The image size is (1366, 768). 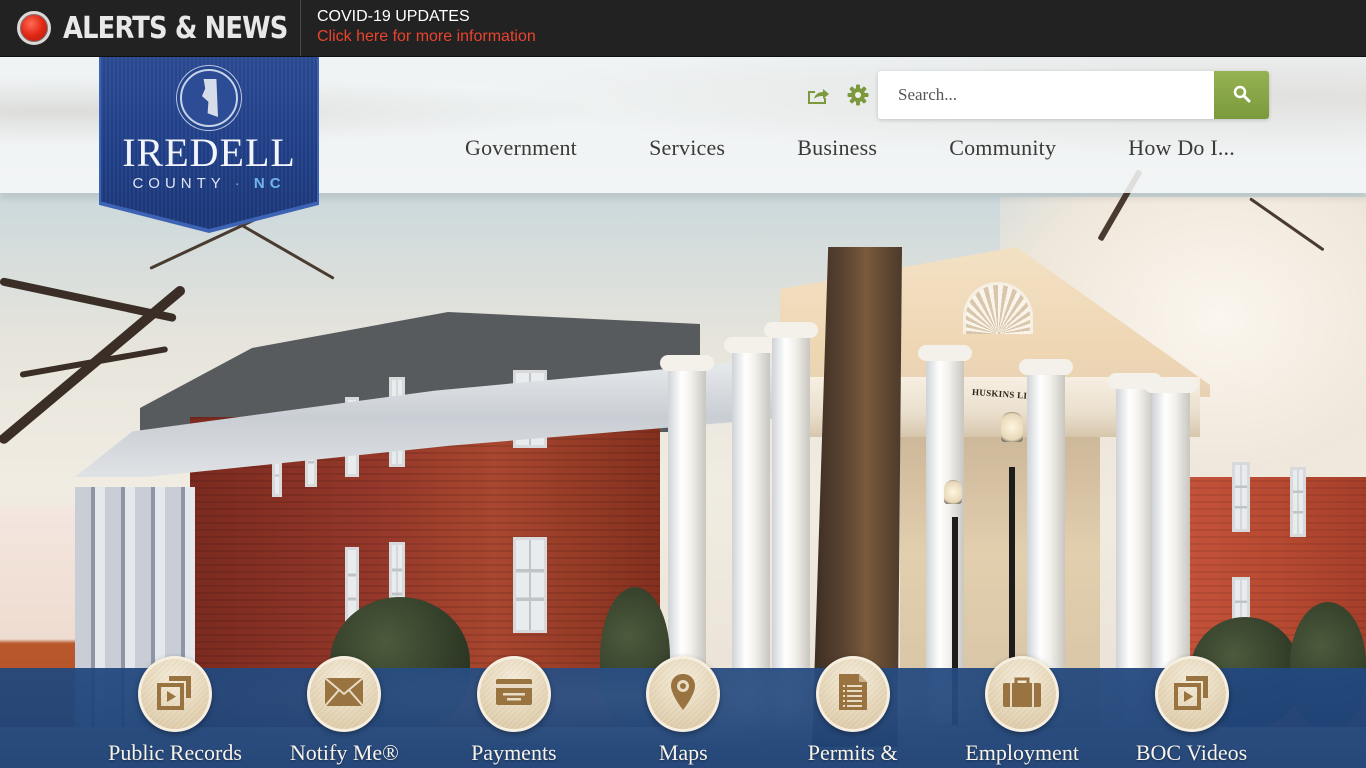 I want to click on search-icon, so click(x=1242, y=95).